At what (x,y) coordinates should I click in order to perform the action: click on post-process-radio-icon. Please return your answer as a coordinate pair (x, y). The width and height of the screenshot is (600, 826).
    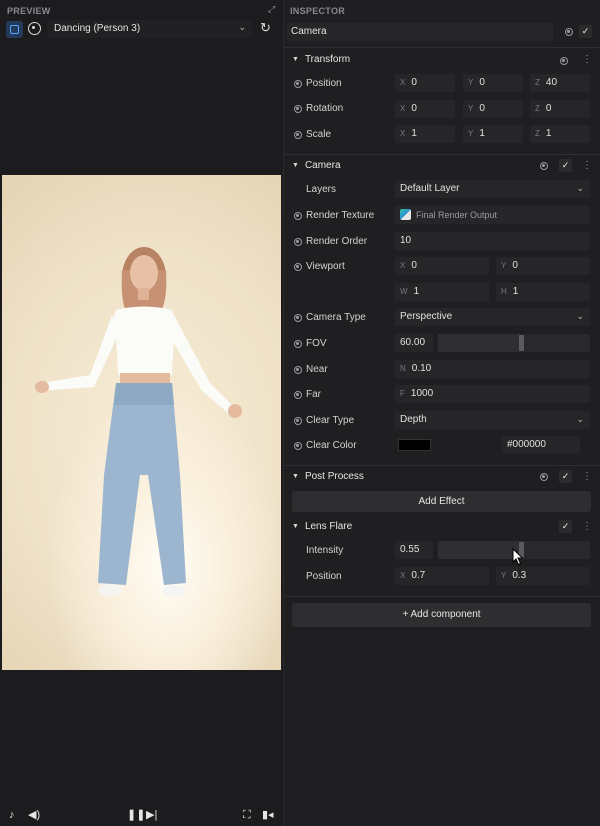
    Looking at the image, I should click on (544, 477).